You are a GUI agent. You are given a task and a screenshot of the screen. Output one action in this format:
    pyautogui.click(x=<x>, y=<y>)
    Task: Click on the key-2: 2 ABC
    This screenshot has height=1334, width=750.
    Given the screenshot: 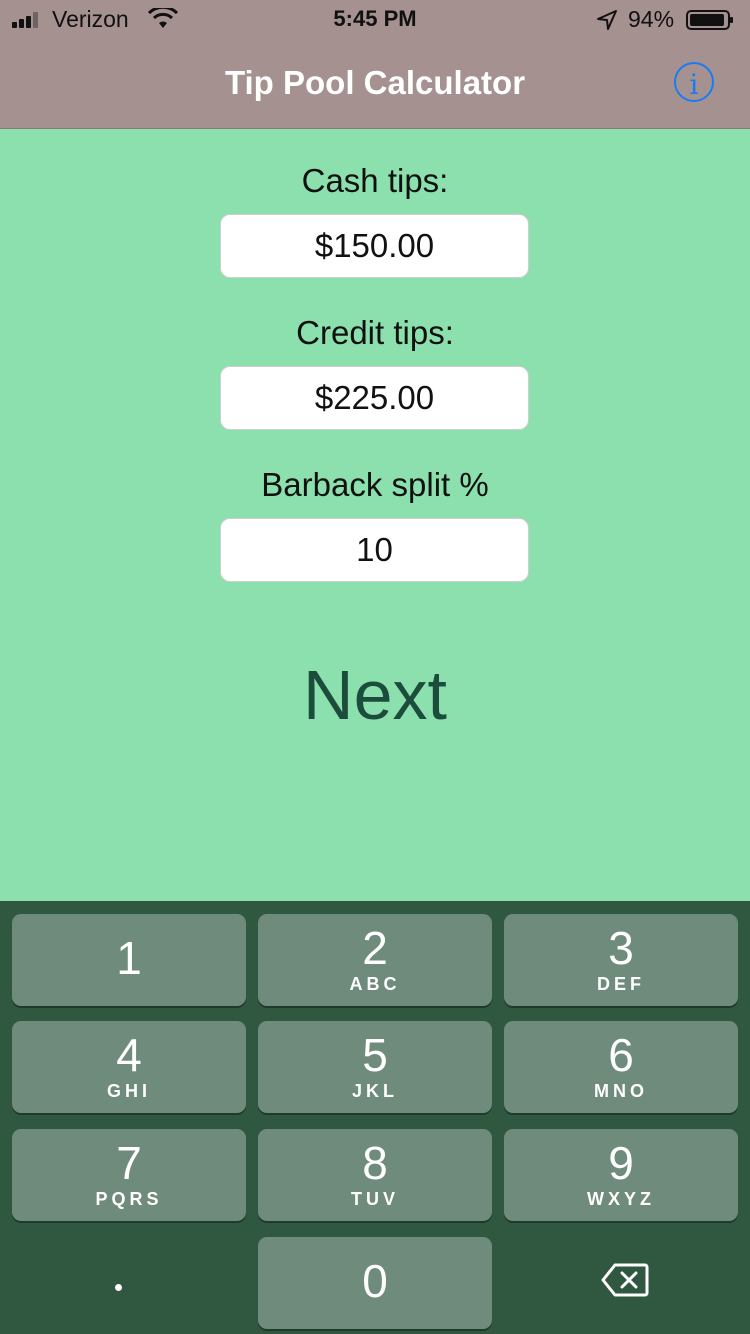 What is the action you would take?
    pyautogui.click(x=375, y=960)
    